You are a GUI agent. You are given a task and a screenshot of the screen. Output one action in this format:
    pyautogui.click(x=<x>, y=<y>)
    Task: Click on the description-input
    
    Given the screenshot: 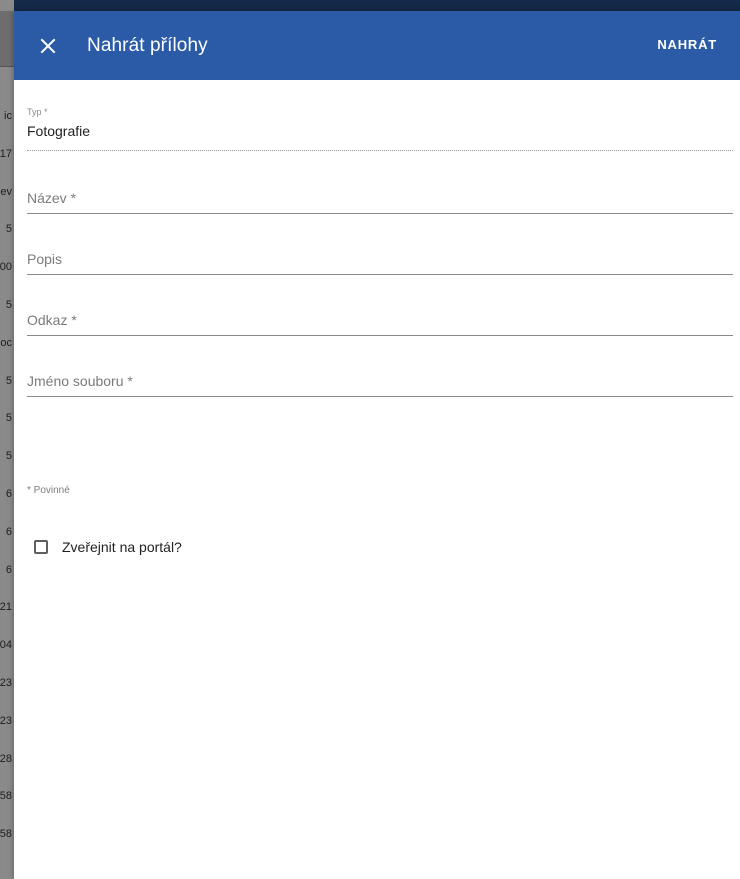 What is the action you would take?
    pyautogui.click(x=380, y=259)
    